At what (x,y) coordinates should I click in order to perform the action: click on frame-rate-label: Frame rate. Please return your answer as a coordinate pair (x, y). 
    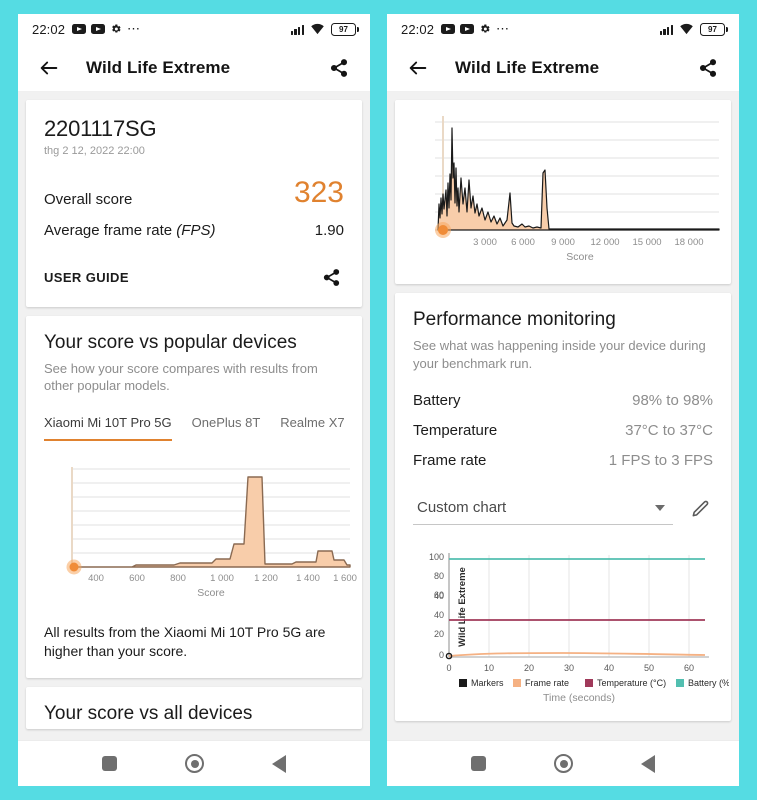
    Looking at the image, I should click on (450, 461).